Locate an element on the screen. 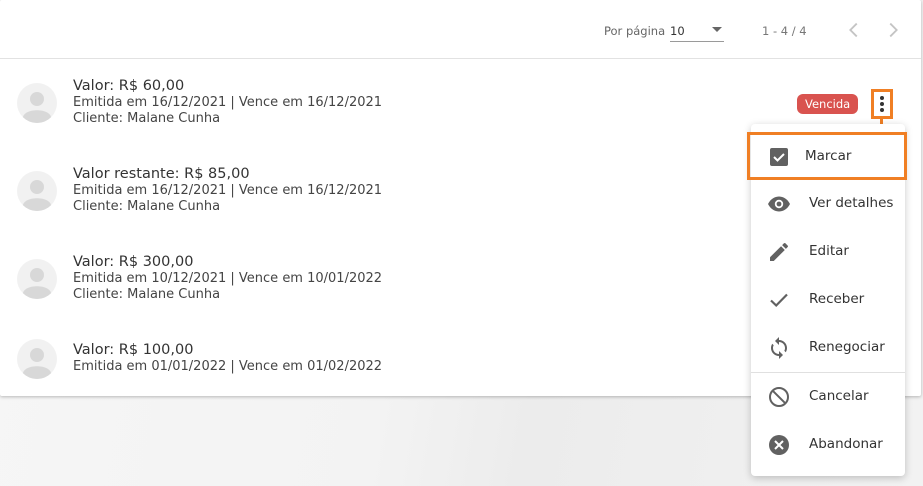 This screenshot has width=923, height=486. menu-item-label: Marcar is located at coordinates (828, 156).